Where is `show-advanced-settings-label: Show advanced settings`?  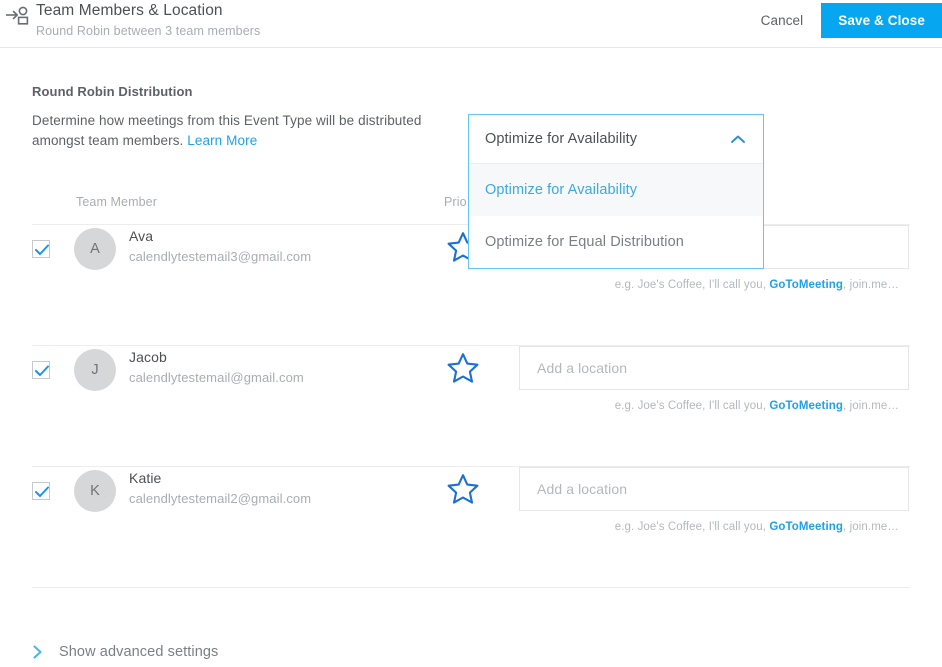
show-advanced-settings-label: Show advanced settings is located at coordinates (139, 652).